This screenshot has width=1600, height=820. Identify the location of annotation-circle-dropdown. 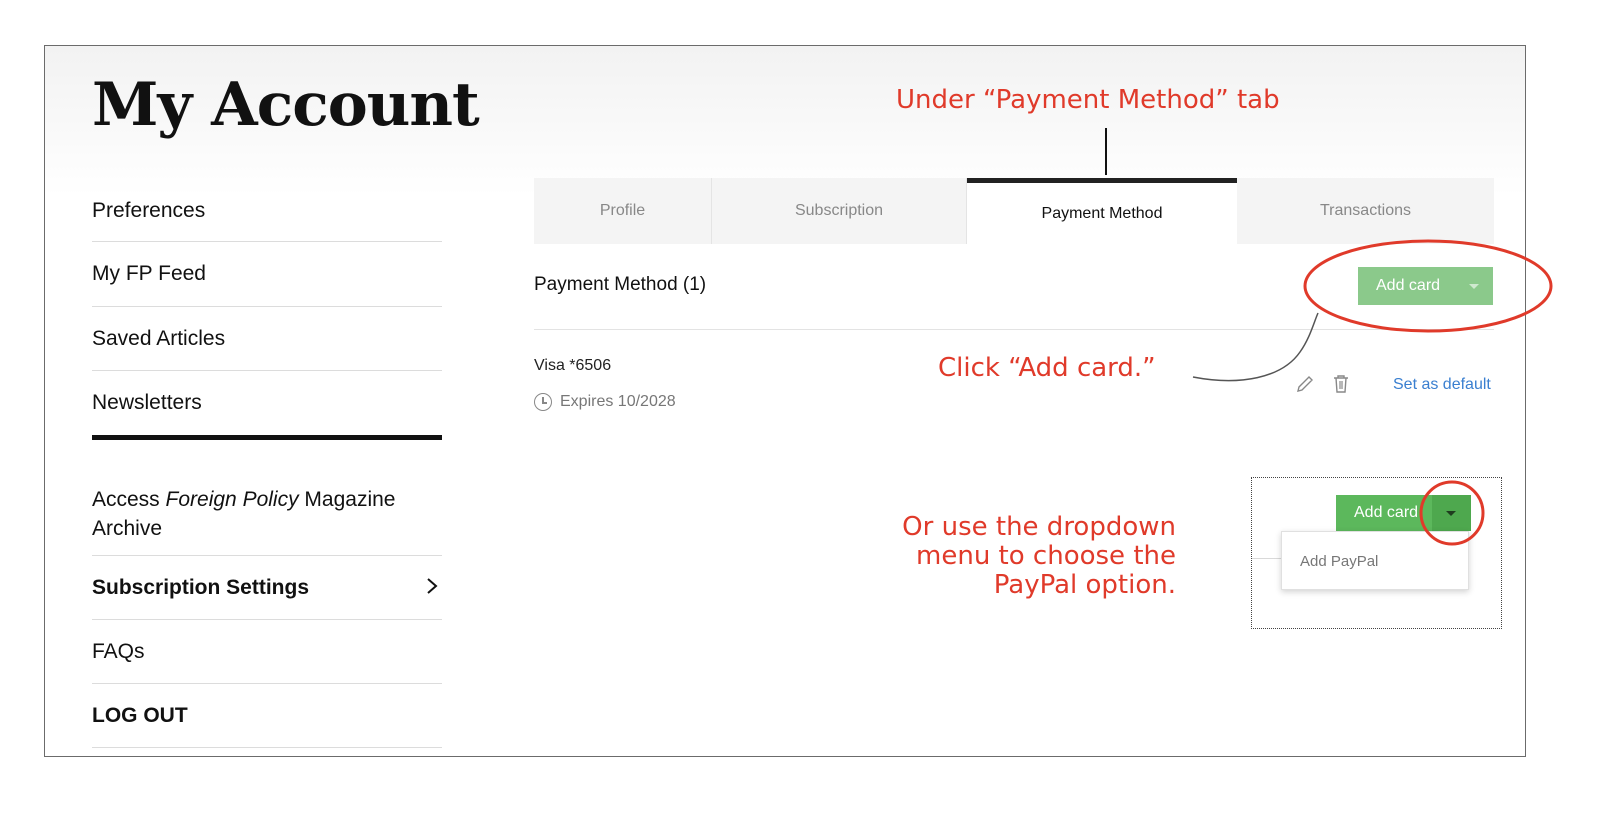
(1452, 513).